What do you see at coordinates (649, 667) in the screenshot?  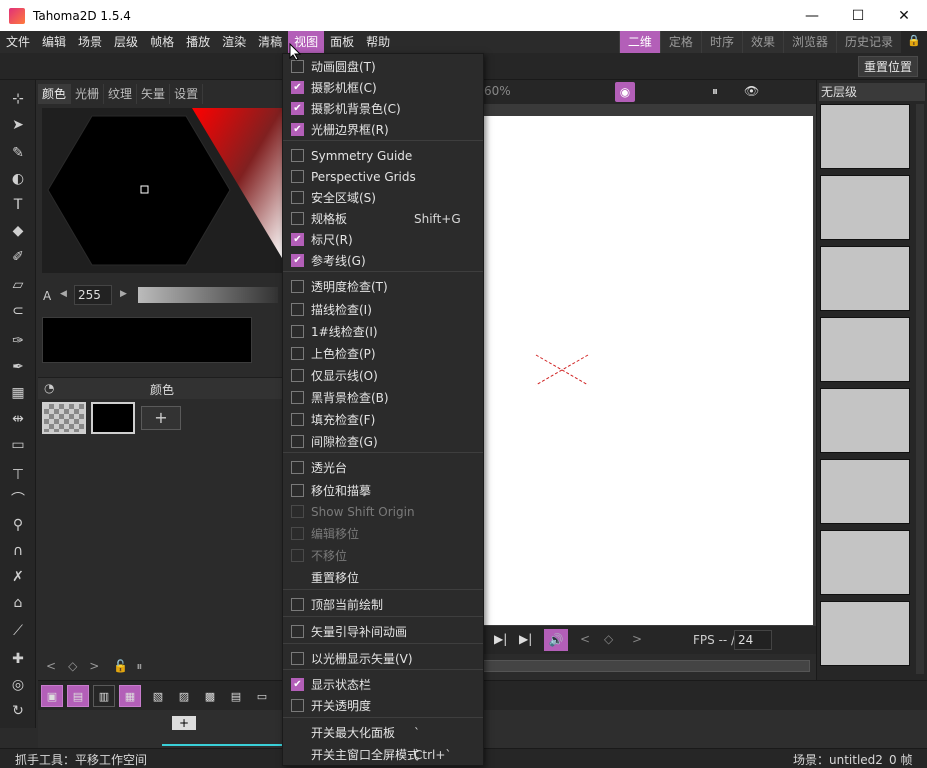 I see `viewer-frame-slider` at bounding box center [649, 667].